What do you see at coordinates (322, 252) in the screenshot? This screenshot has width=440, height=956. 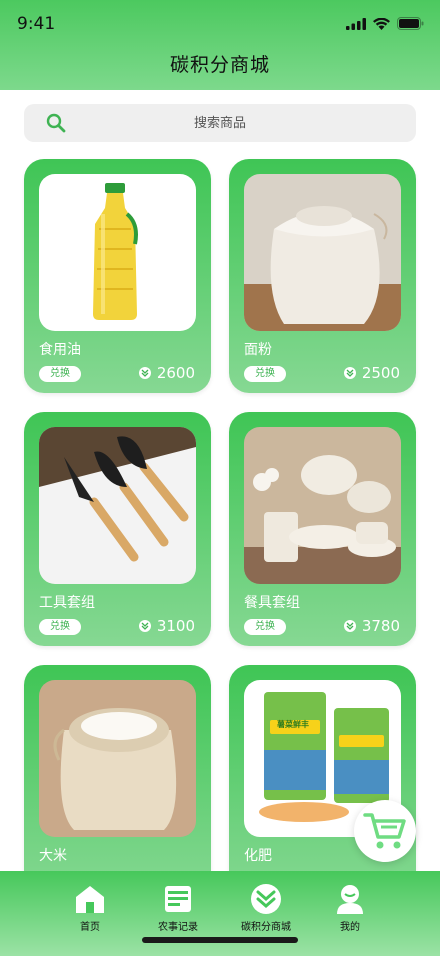 I see `product-image-flour` at bounding box center [322, 252].